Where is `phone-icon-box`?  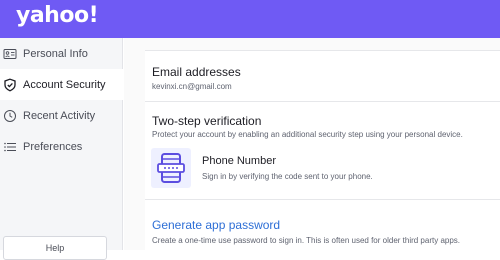 phone-icon-box is located at coordinates (171, 168).